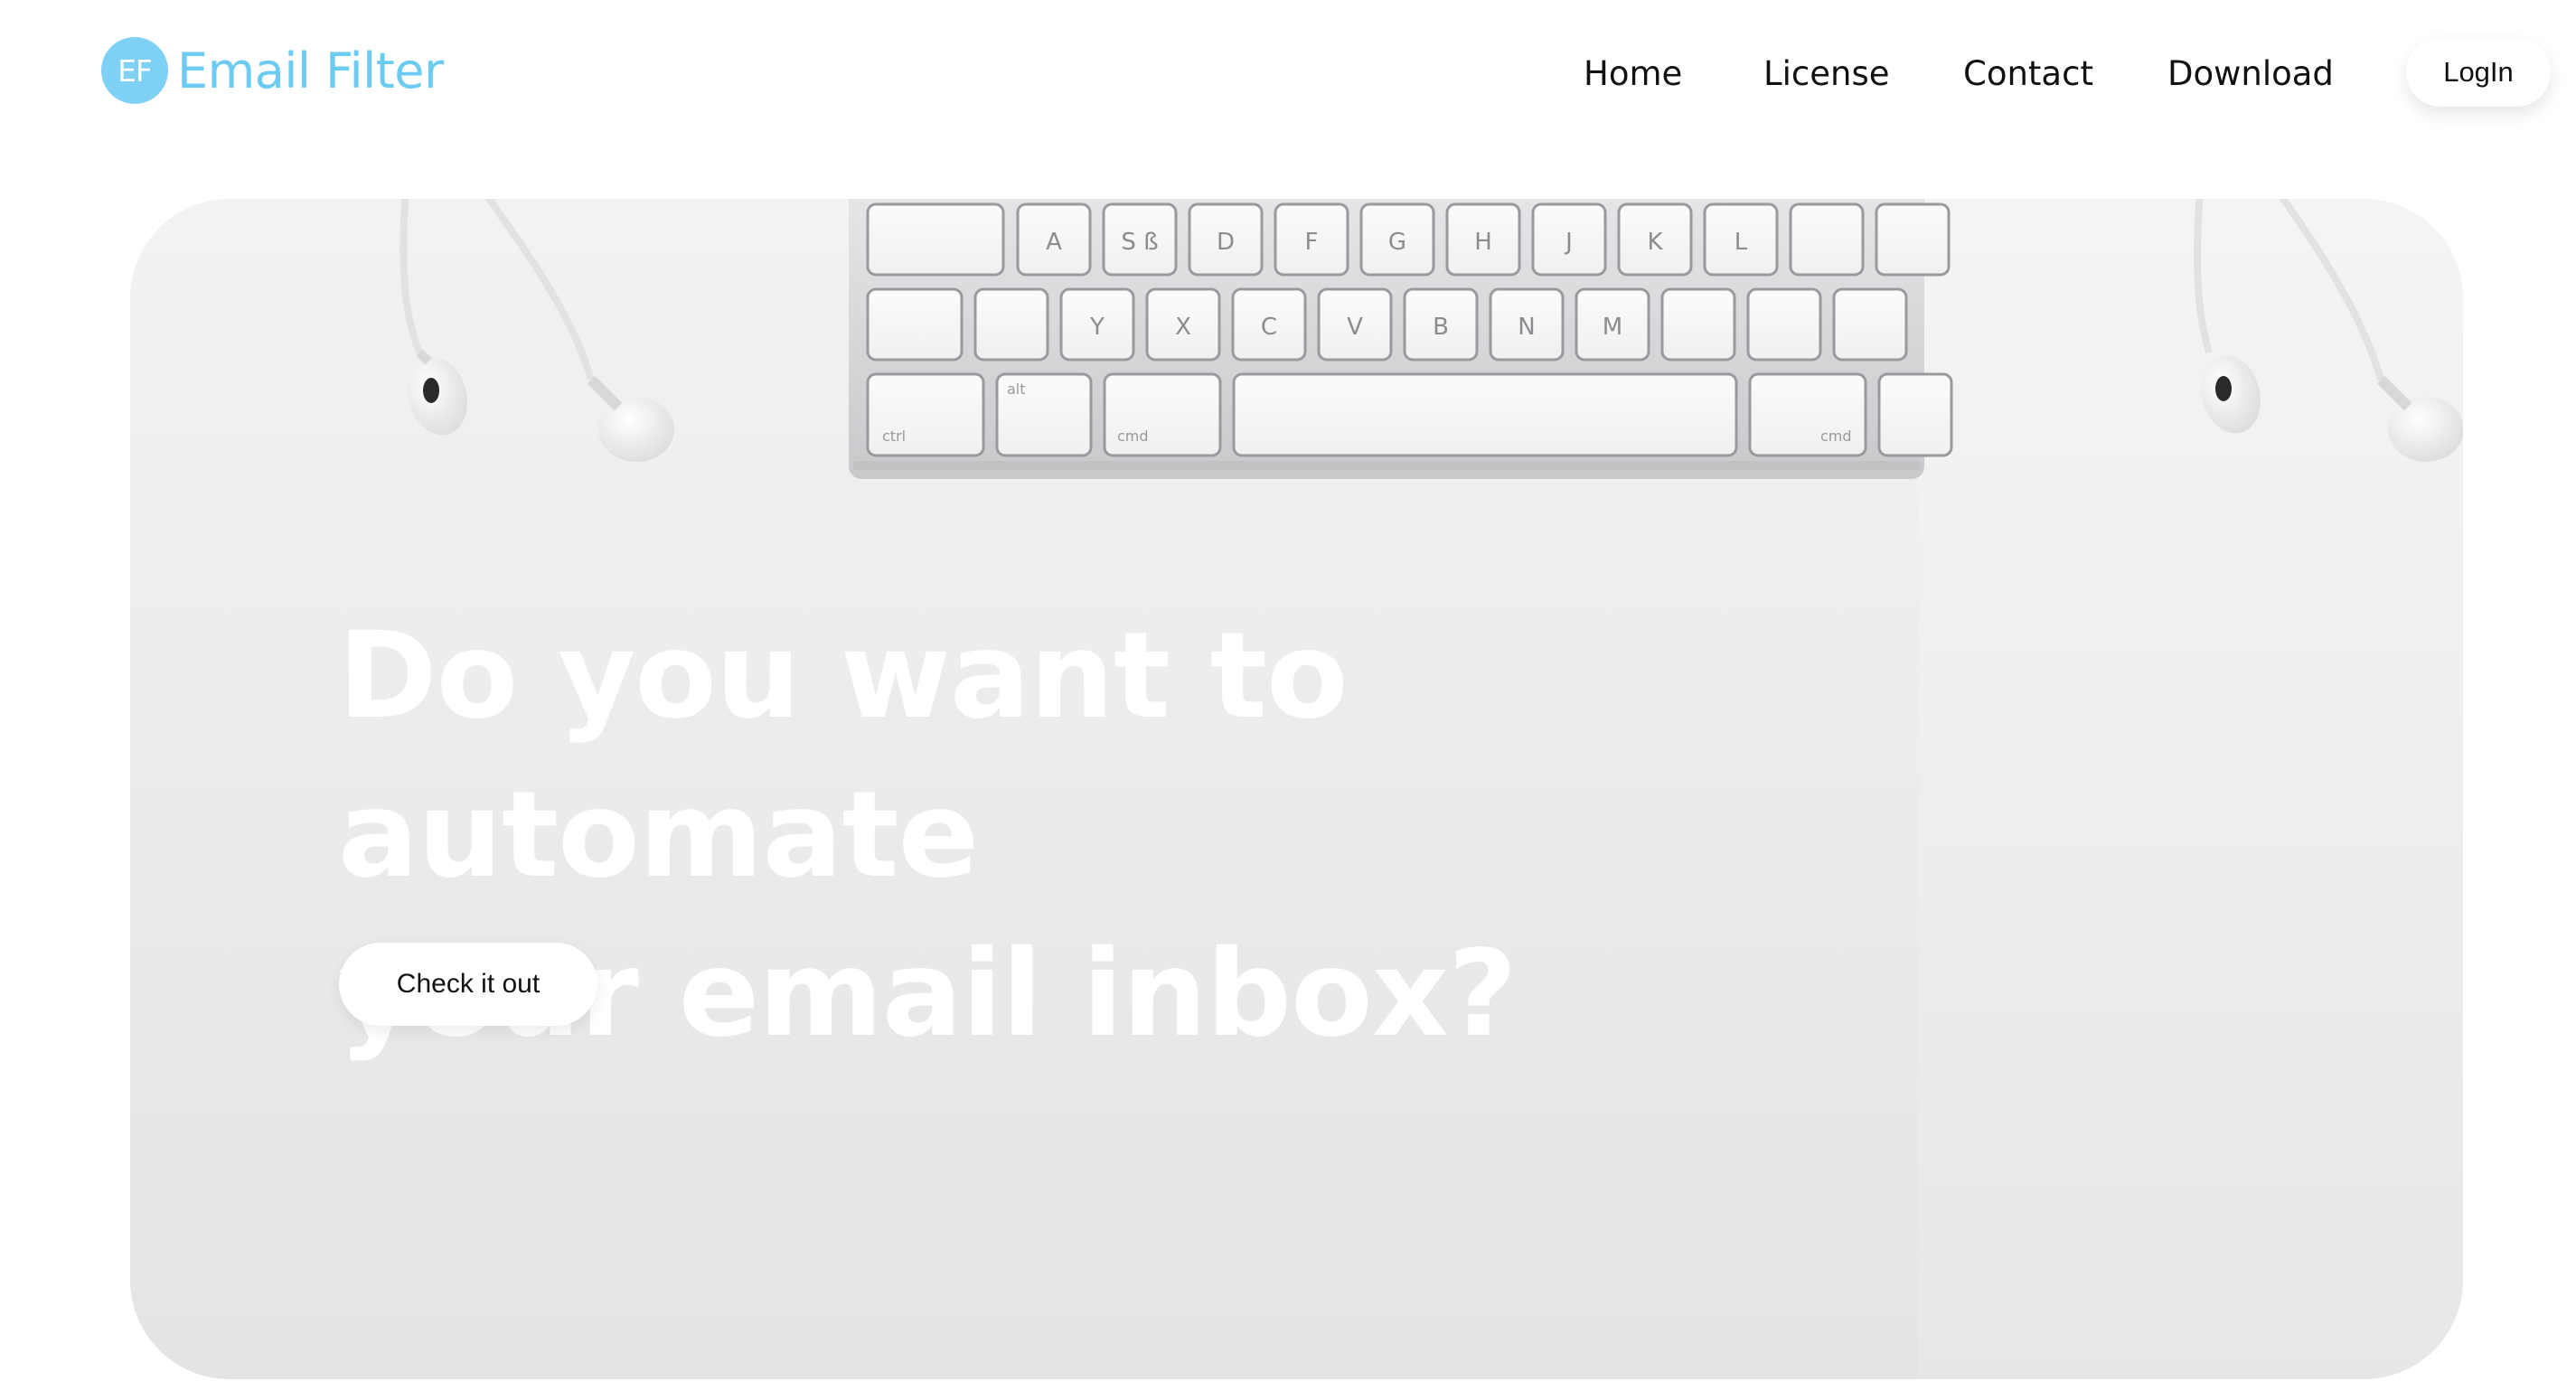 This screenshot has width=2576, height=1381. Describe the element at coordinates (1312, 242) in the screenshot. I see `svg-text: F` at that location.